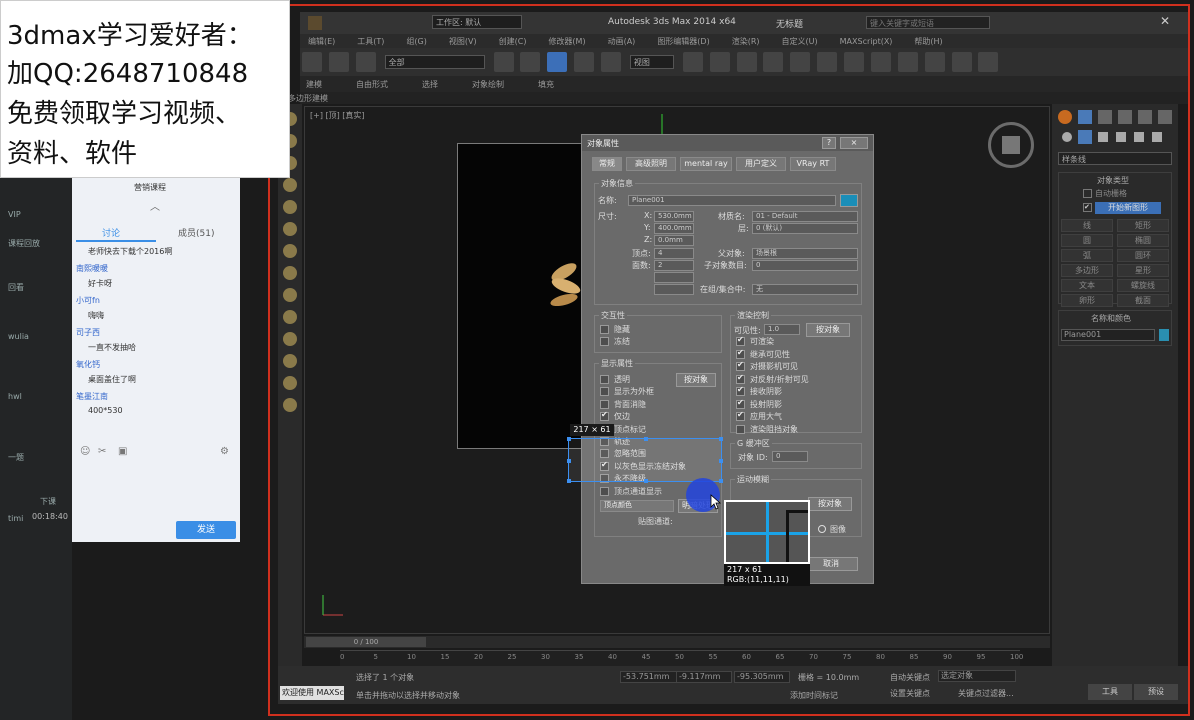 The width and height of the screenshot is (1194, 720). Describe the element at coordinates (1087, 240) in the screenshot. I see `shape-button: 圆` at that location.